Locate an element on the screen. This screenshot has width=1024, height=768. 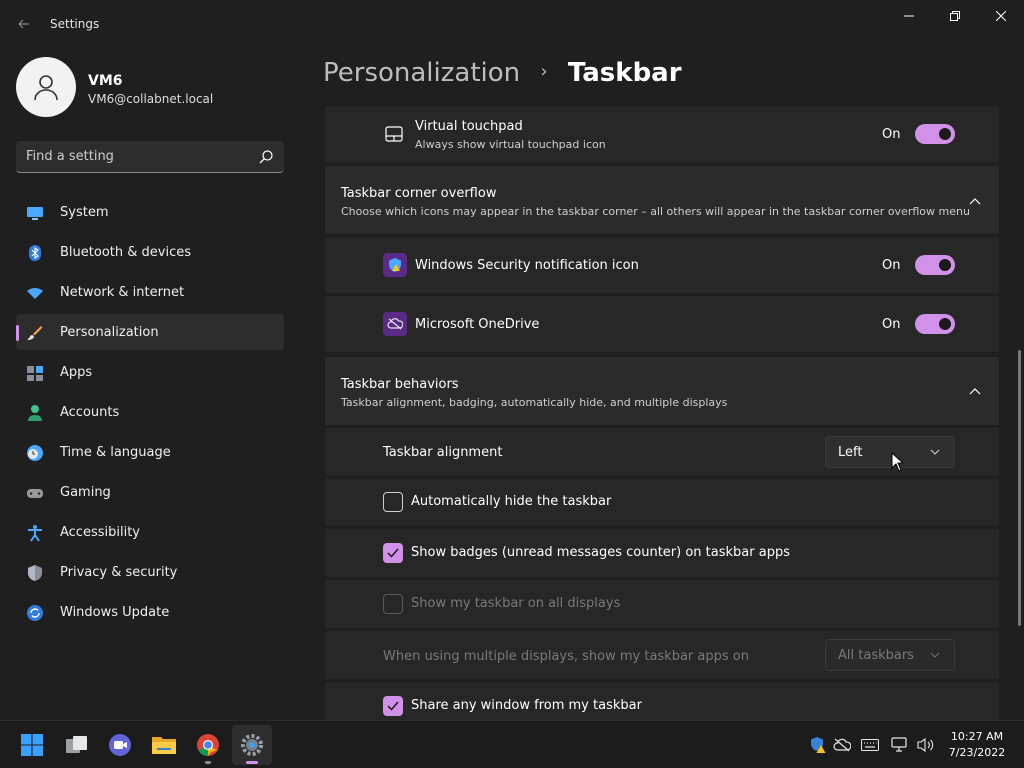
page-title: Taskbar is located at coordinates (624, 73).